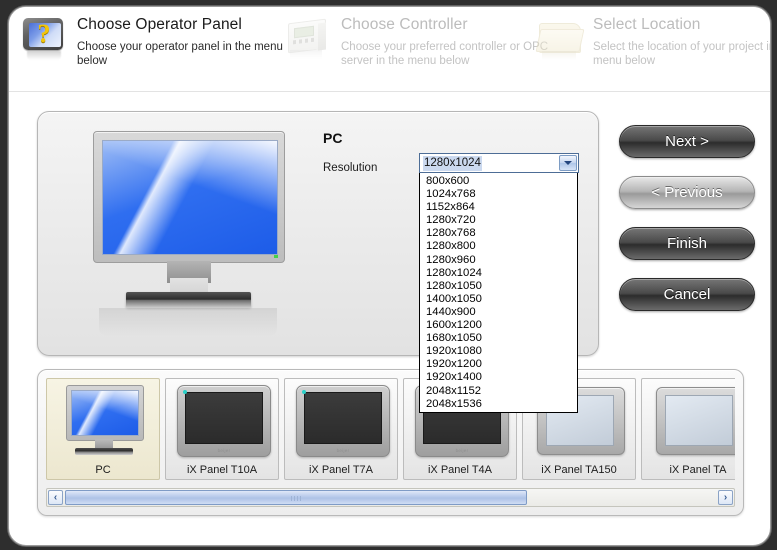 The image size is (777, 550). I want to click on resolution-option: 1024x768, so click(498, 194).